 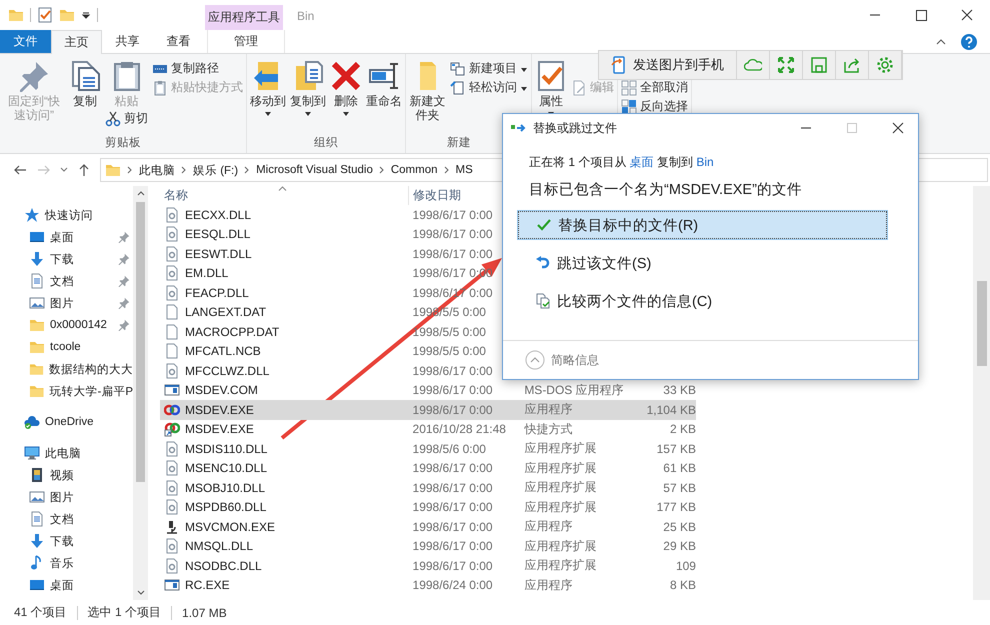 I want to click on file-name: NMSQL.DLL, so click(x=219, y=546).